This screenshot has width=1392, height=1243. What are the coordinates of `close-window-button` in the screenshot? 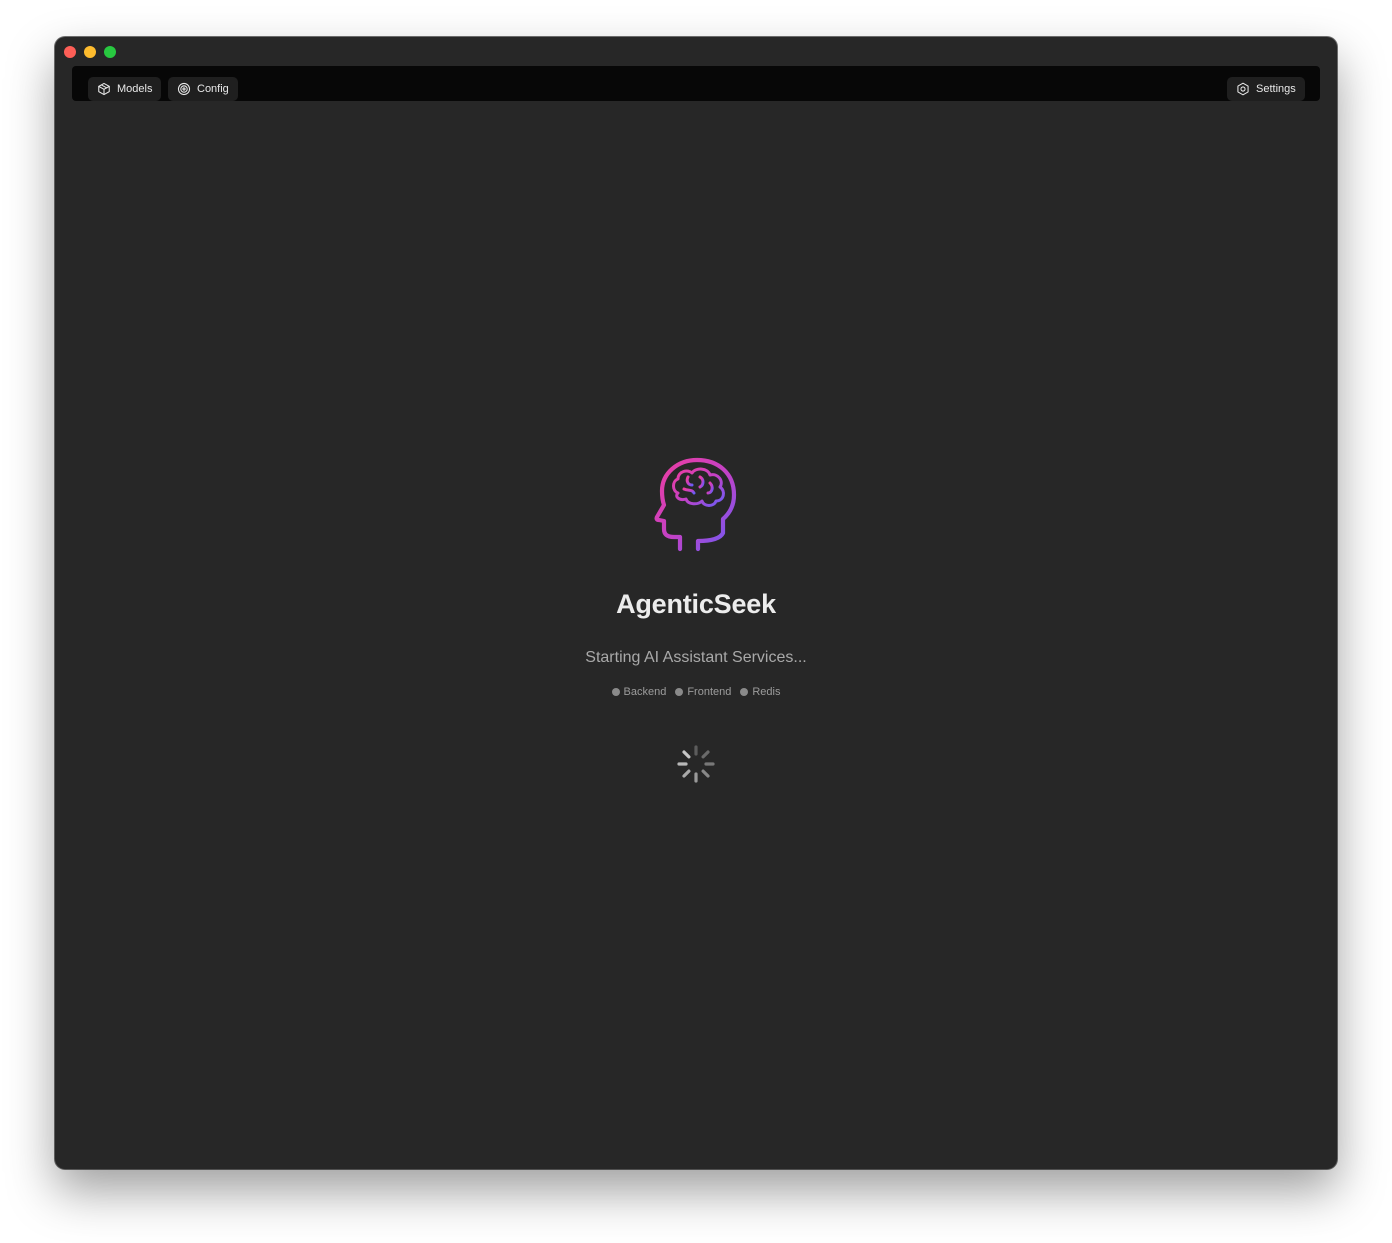 It's located at (70, 52).